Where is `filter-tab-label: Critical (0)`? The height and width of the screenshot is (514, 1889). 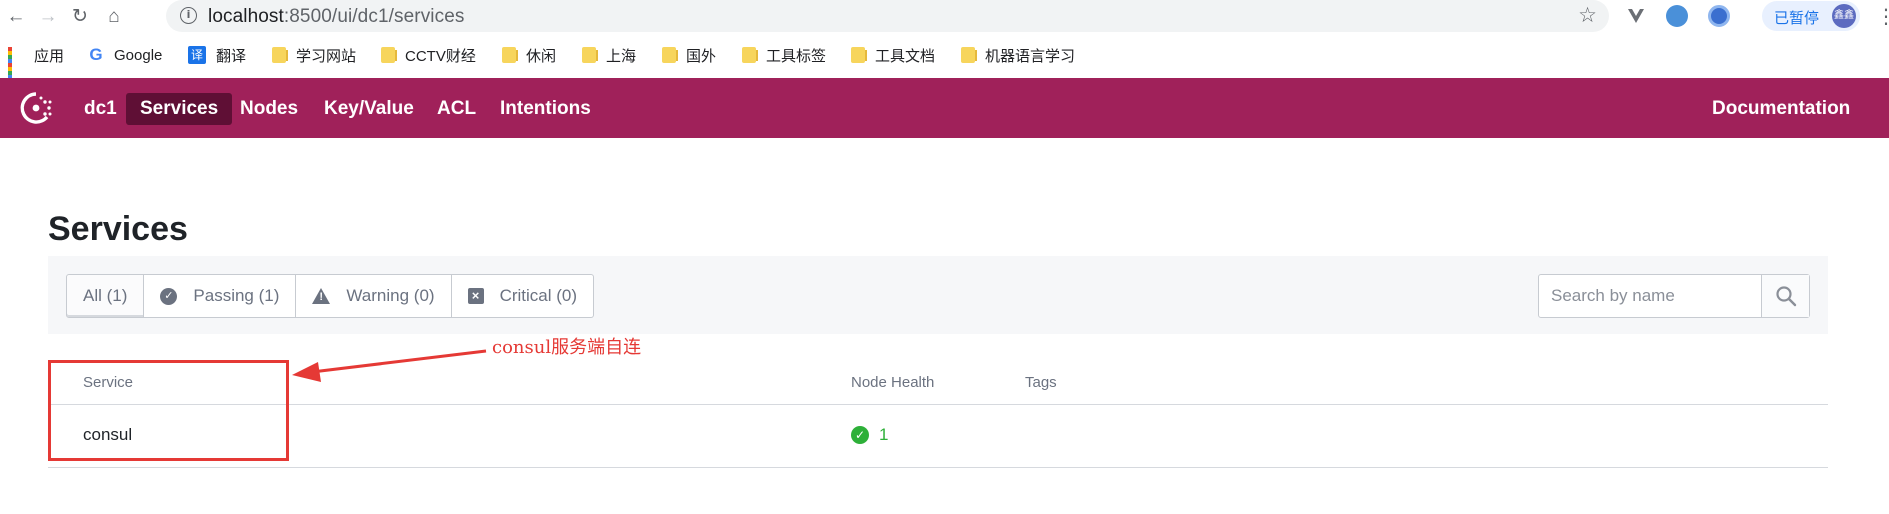
filter-tab-label: Critical (0) is located at coordinates (538, 295).